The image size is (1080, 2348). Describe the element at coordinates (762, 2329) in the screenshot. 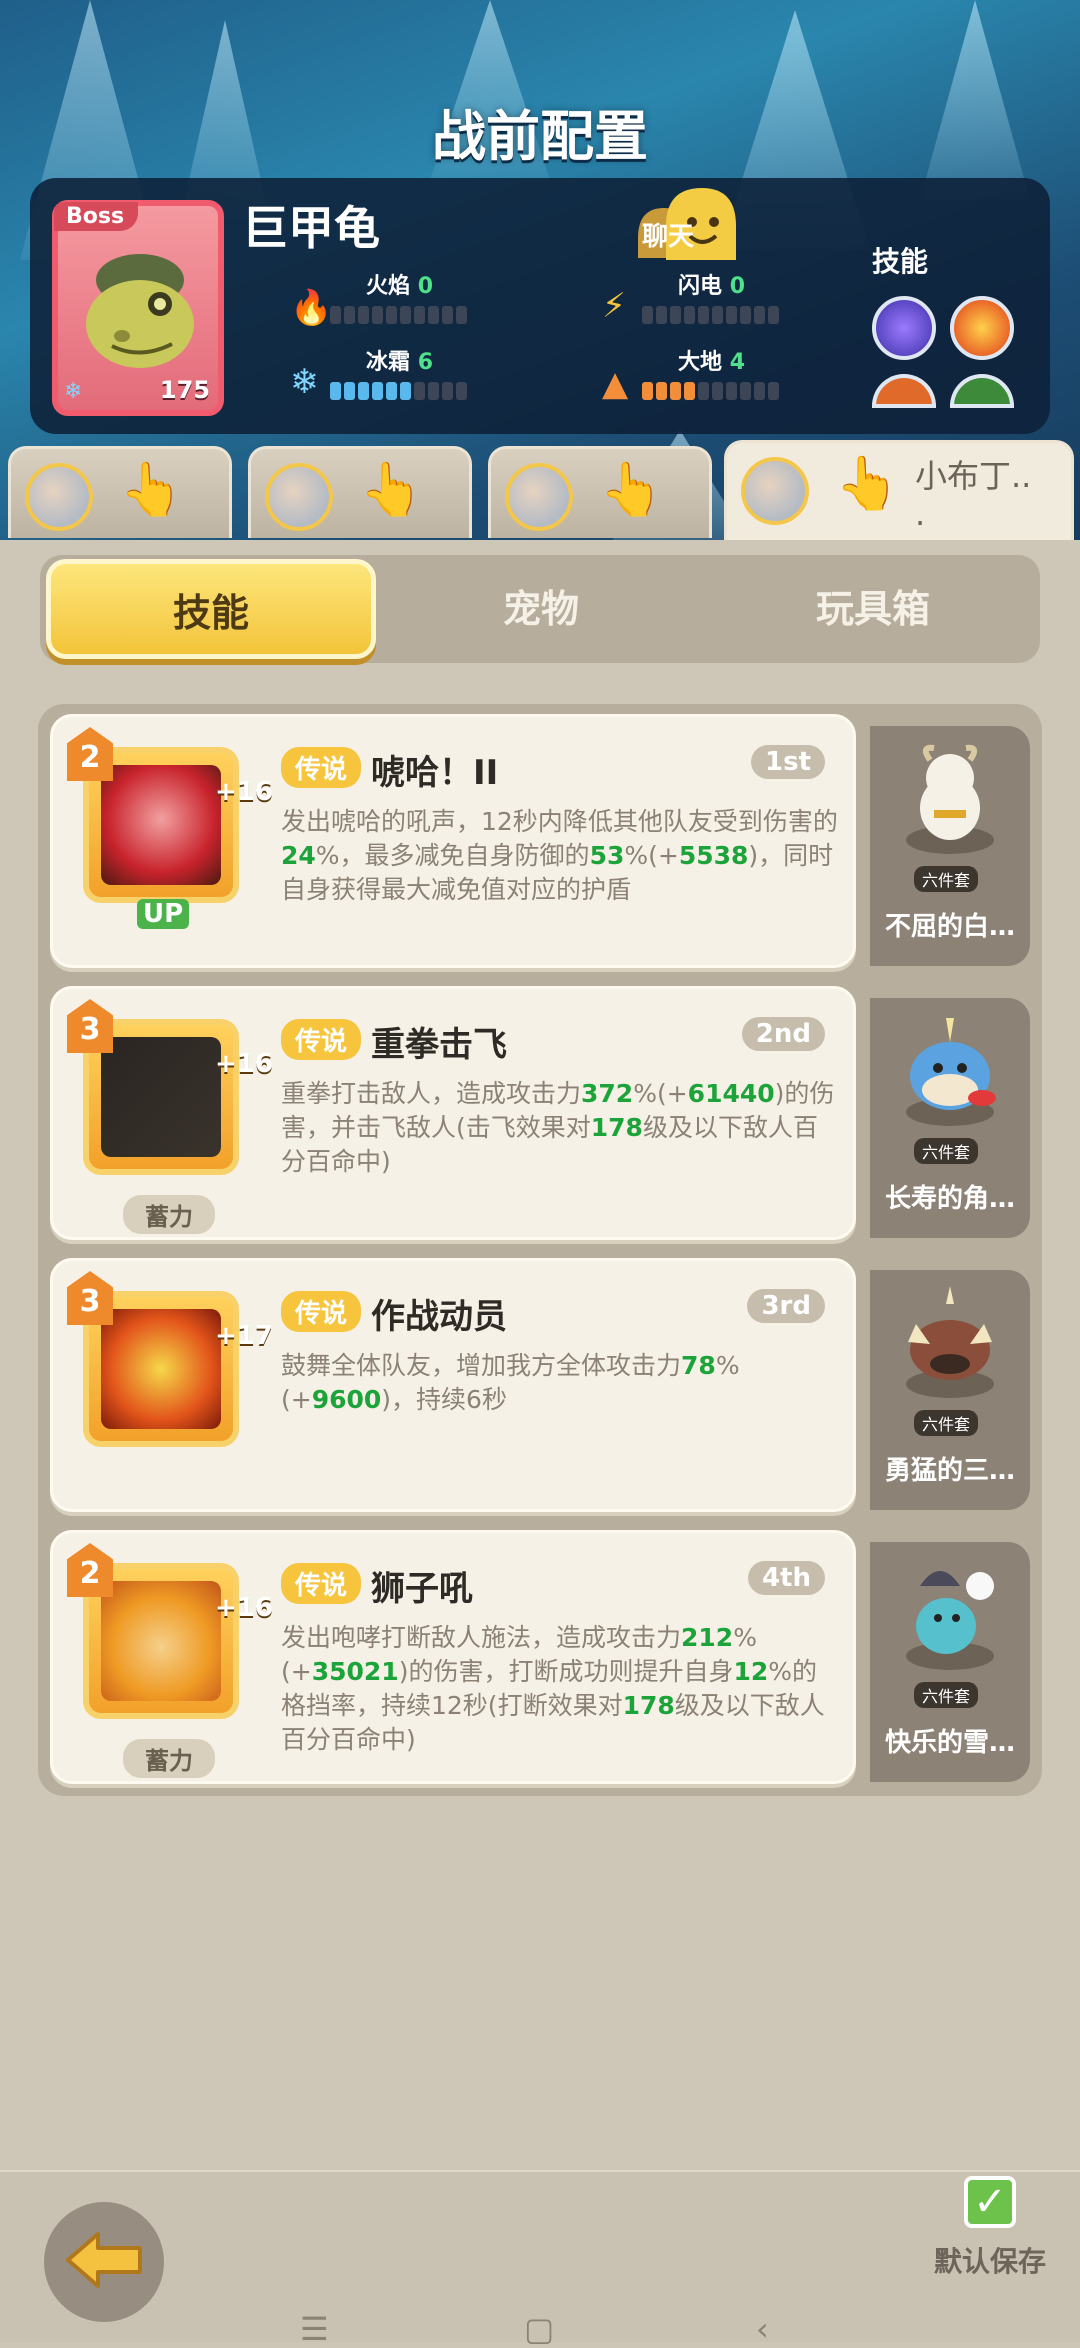

I see `nav-back-icon: ‹` at that location.